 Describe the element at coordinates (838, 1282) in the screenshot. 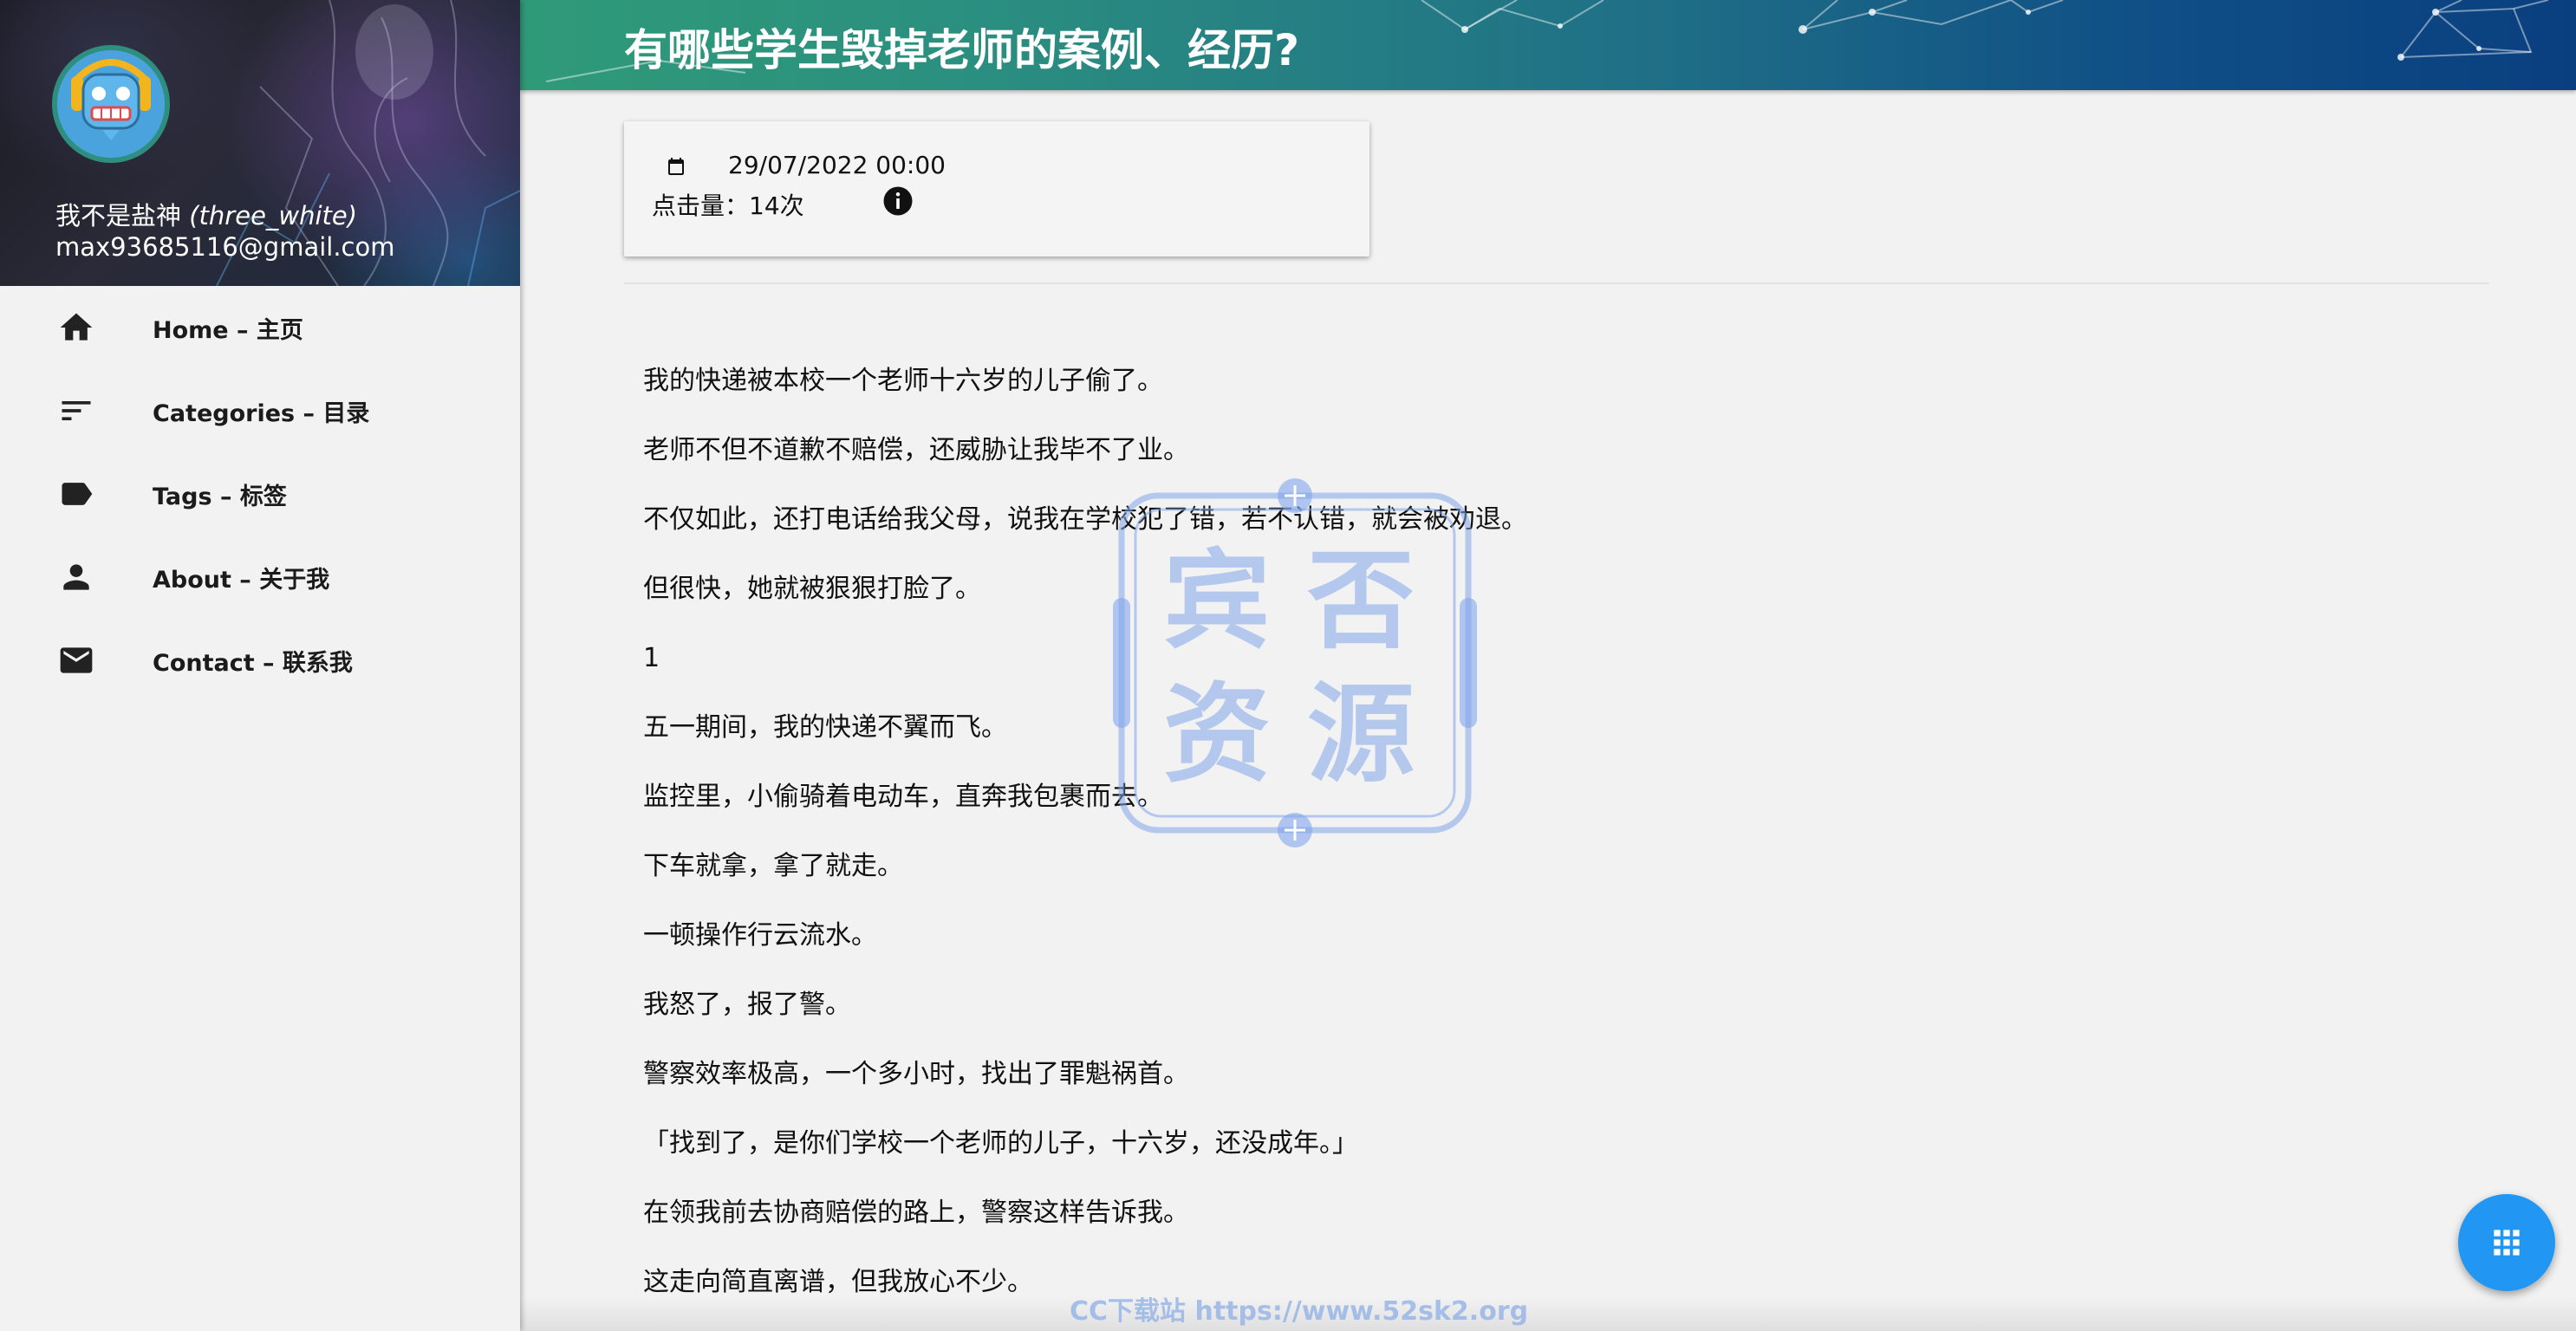

I see `article-paragraph: 这走向简直离谱，但我放心不少。` at that location.